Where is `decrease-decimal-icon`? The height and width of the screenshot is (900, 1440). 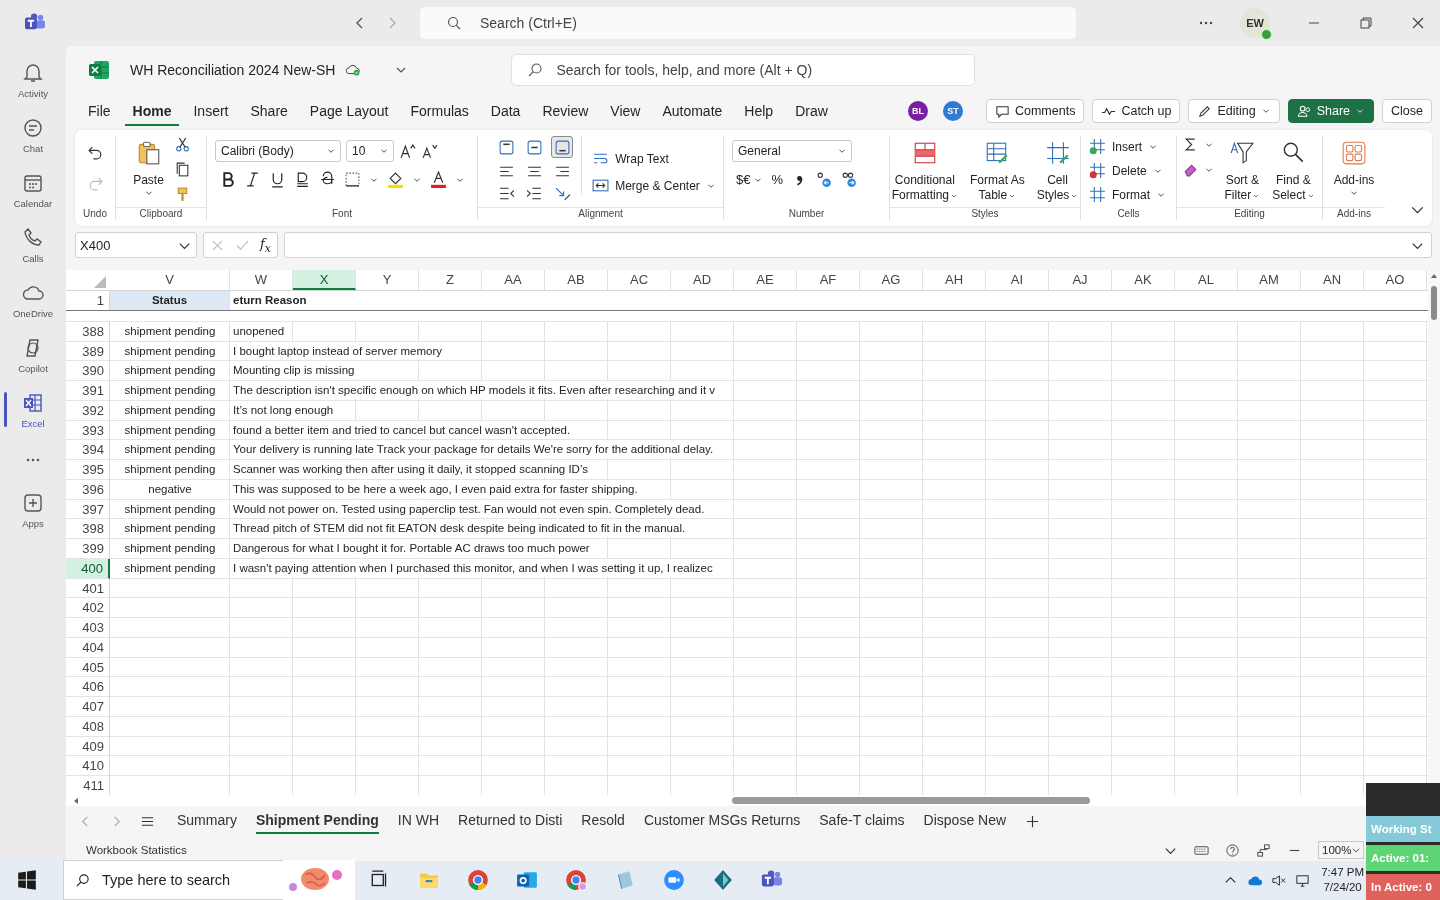
decrease-decimal-icon is located at coordinates (850, 179).